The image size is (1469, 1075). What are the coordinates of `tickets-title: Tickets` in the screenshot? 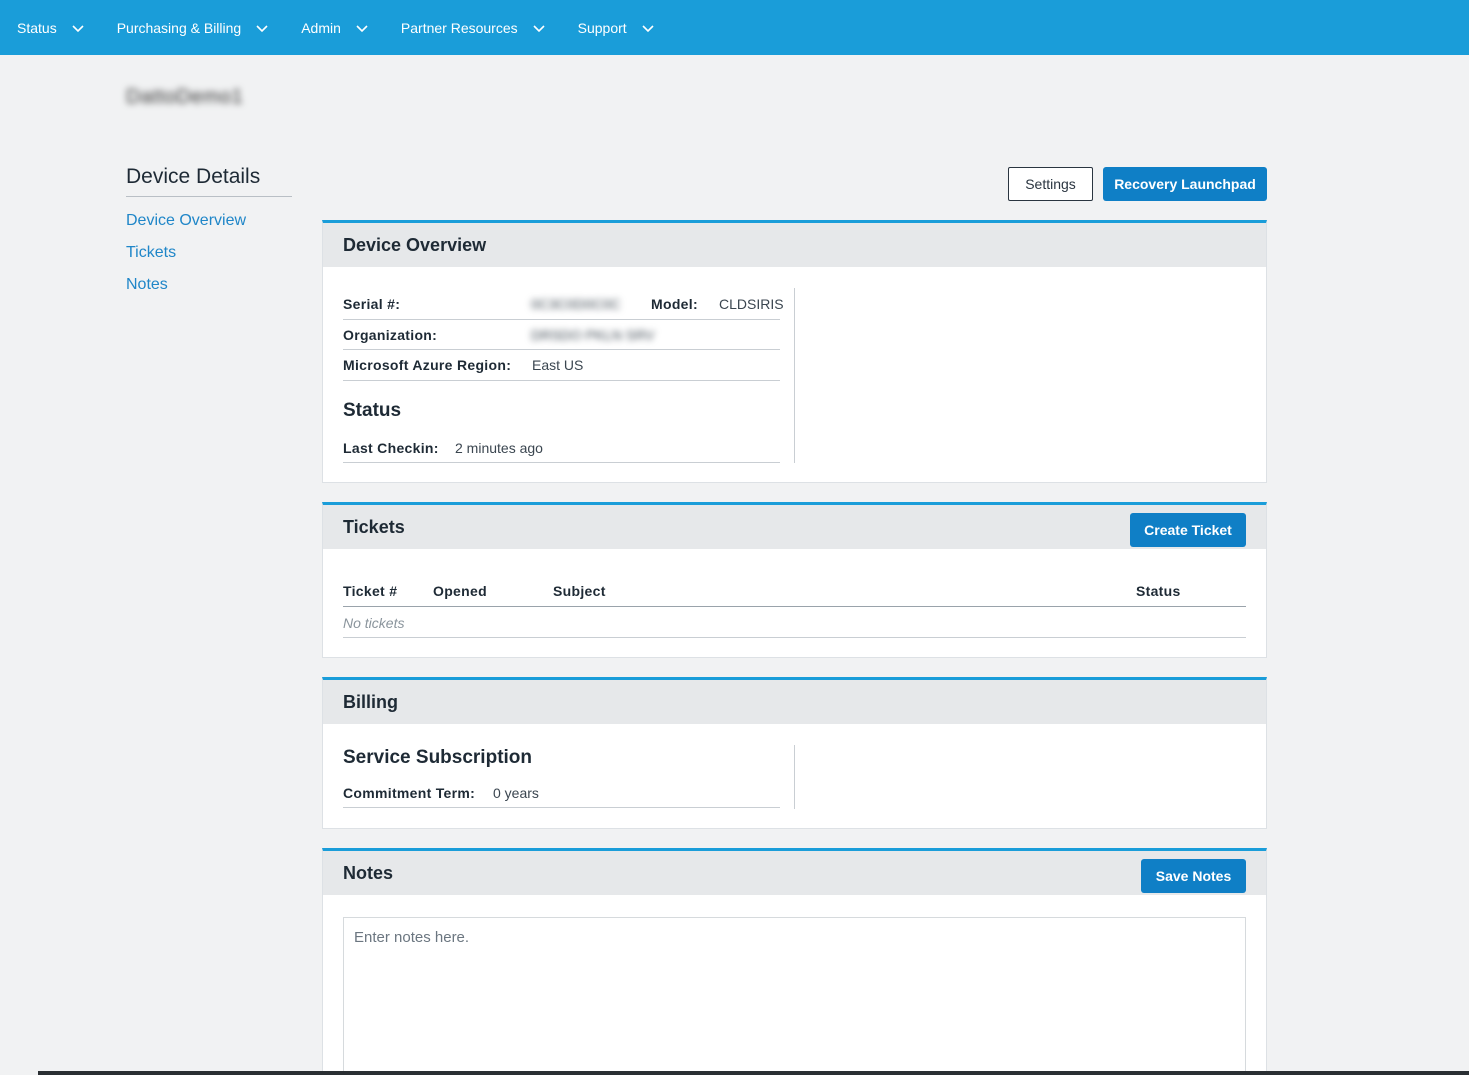 It's located at (374, 526).